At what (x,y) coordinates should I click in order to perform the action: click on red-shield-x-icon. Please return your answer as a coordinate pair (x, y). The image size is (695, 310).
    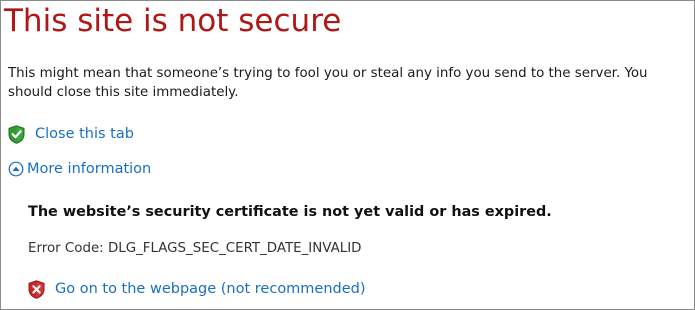
    Looking at the image, I should click on (36, 289).